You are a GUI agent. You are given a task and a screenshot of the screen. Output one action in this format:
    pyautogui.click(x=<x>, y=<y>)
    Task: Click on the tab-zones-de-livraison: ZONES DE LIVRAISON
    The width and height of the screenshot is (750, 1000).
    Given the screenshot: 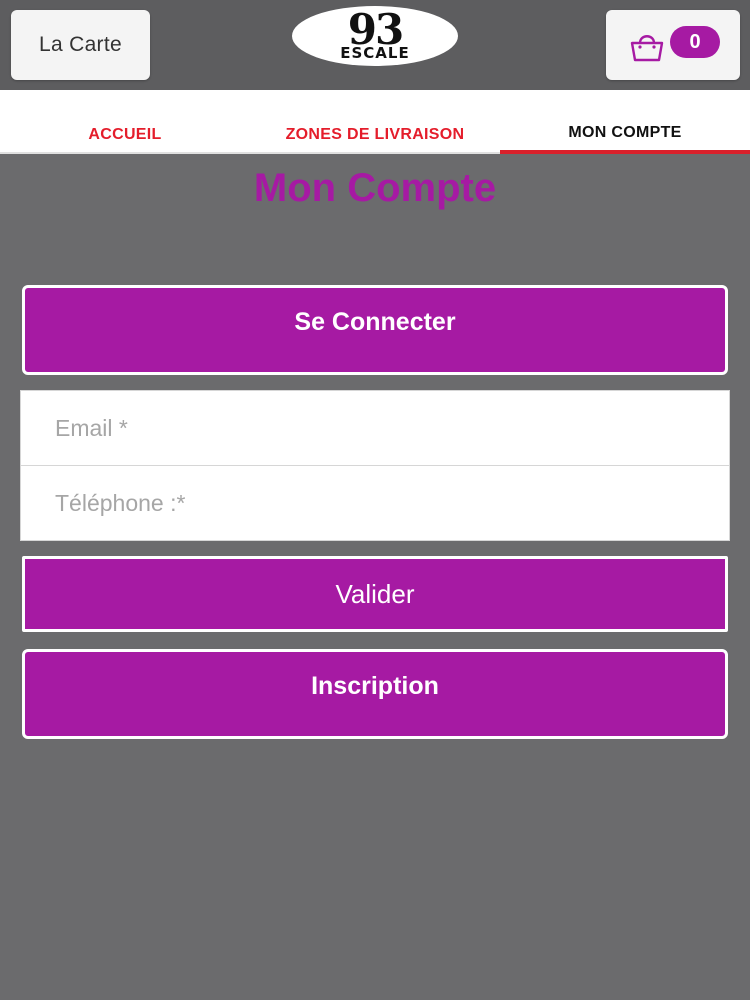 What is the action you would take?
    pyautogui.click(x=375, y=122)
    